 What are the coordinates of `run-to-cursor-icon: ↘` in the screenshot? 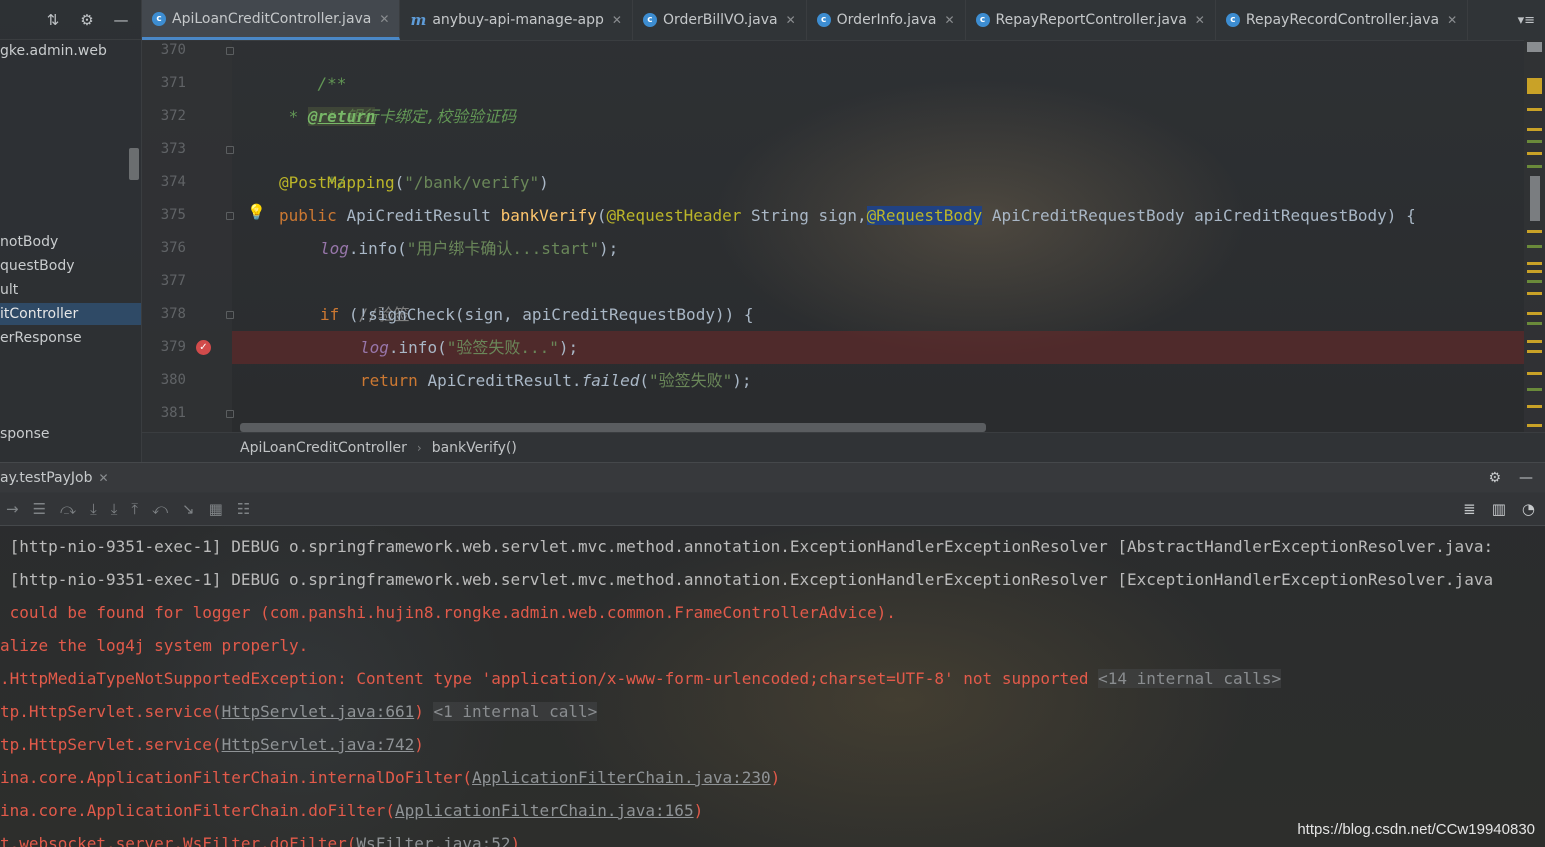 It's located at (188, 509).